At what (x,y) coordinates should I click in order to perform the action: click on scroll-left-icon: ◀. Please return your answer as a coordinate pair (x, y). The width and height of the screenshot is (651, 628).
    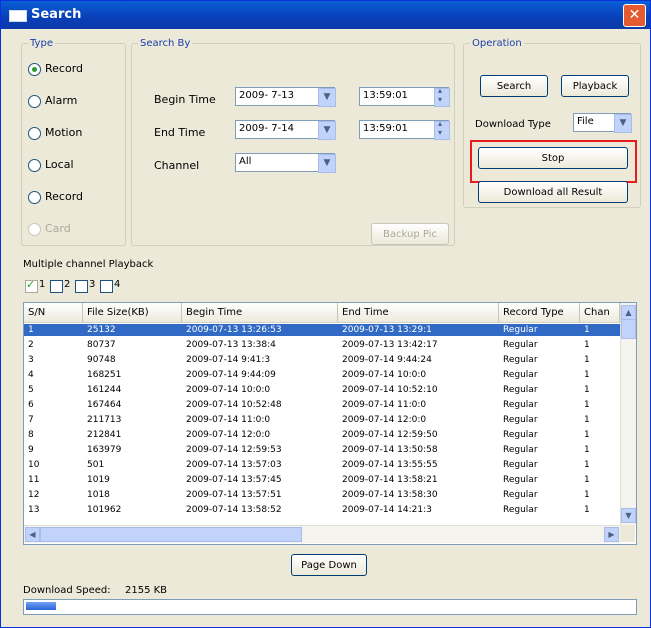
    Looking at the image, I should click on (32, 534).